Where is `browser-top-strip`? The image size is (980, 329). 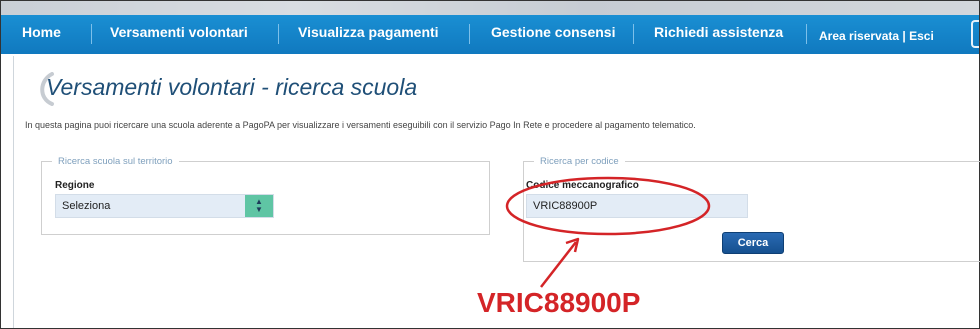
browser-top-strip is located at coordinates (490, 8).